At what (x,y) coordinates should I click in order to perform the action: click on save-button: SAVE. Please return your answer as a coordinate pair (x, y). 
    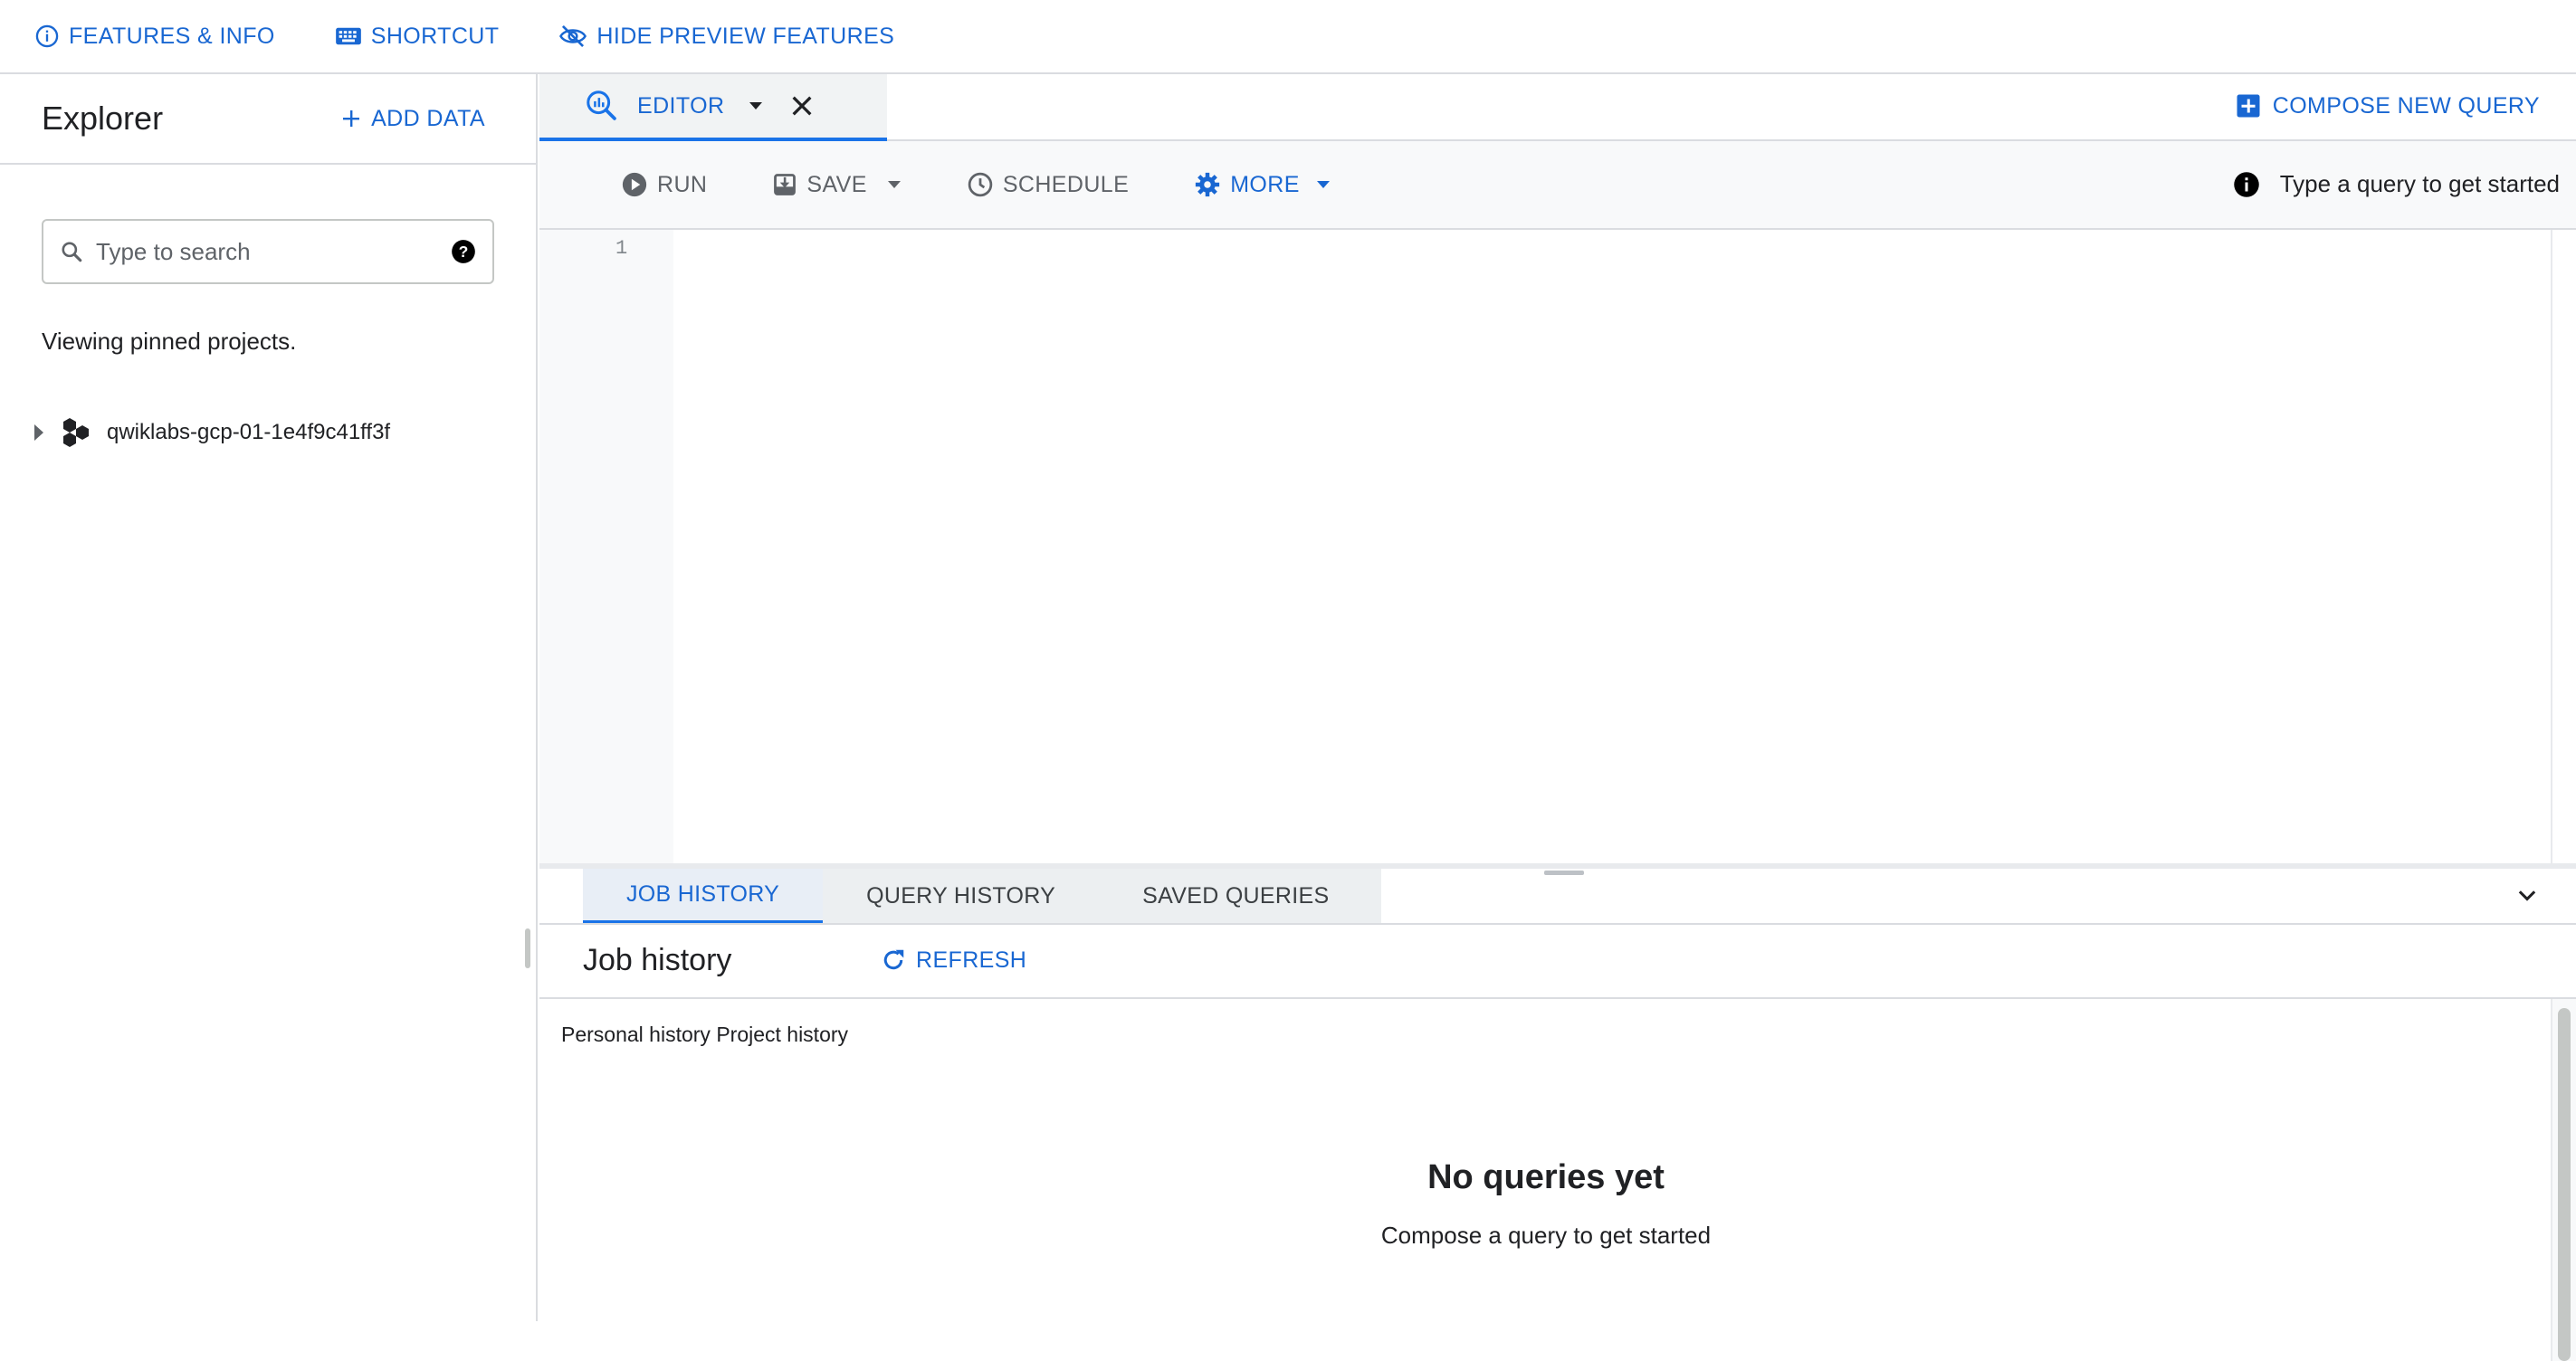
    Looking at the image, I should click on (837, 185).